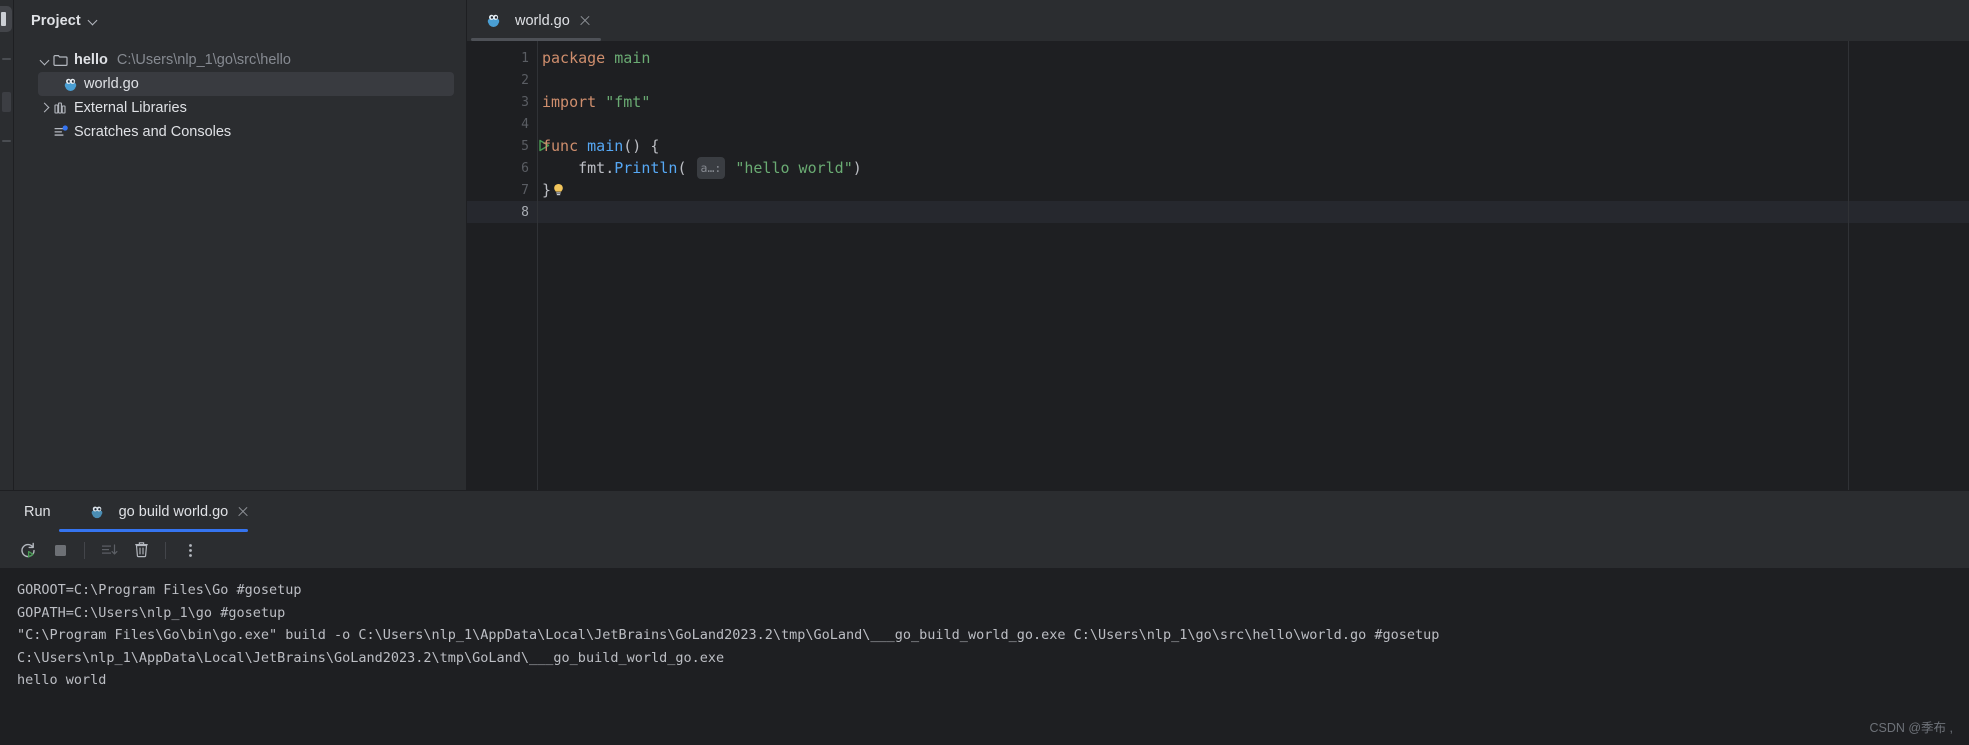  Describe the element at coordinates (525, 58) in the screenshot. I see `line-number: 1` at that location.